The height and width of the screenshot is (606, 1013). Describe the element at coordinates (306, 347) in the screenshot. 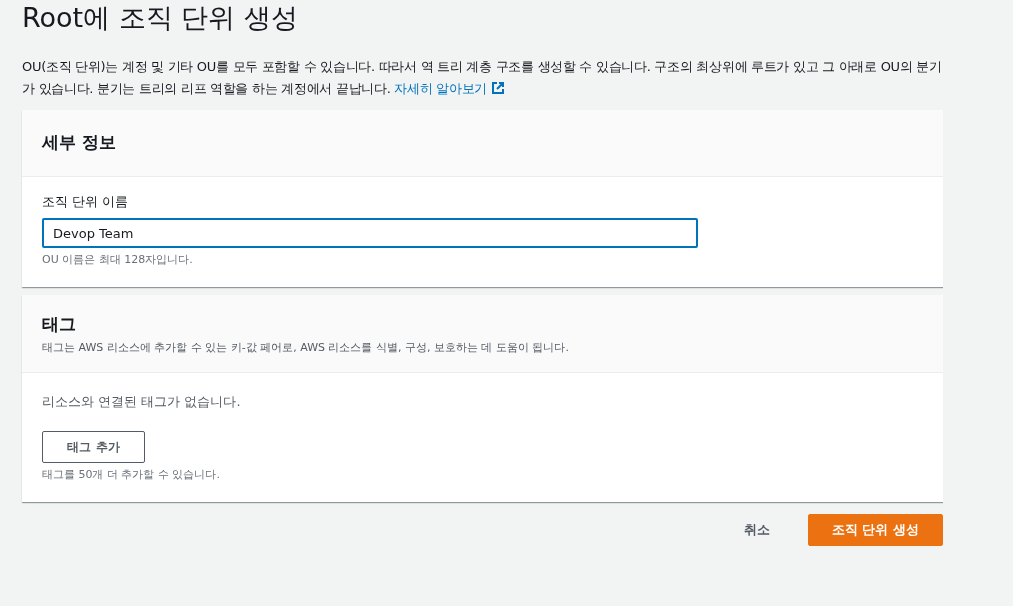

I see `panel-subtitle: 태그는 AWS 리소스에 추가할 수 있는 키-값 페어로, AWS 리소스를 식별, 구성, 보호하는 데 도움이 됩니다.` at that location.